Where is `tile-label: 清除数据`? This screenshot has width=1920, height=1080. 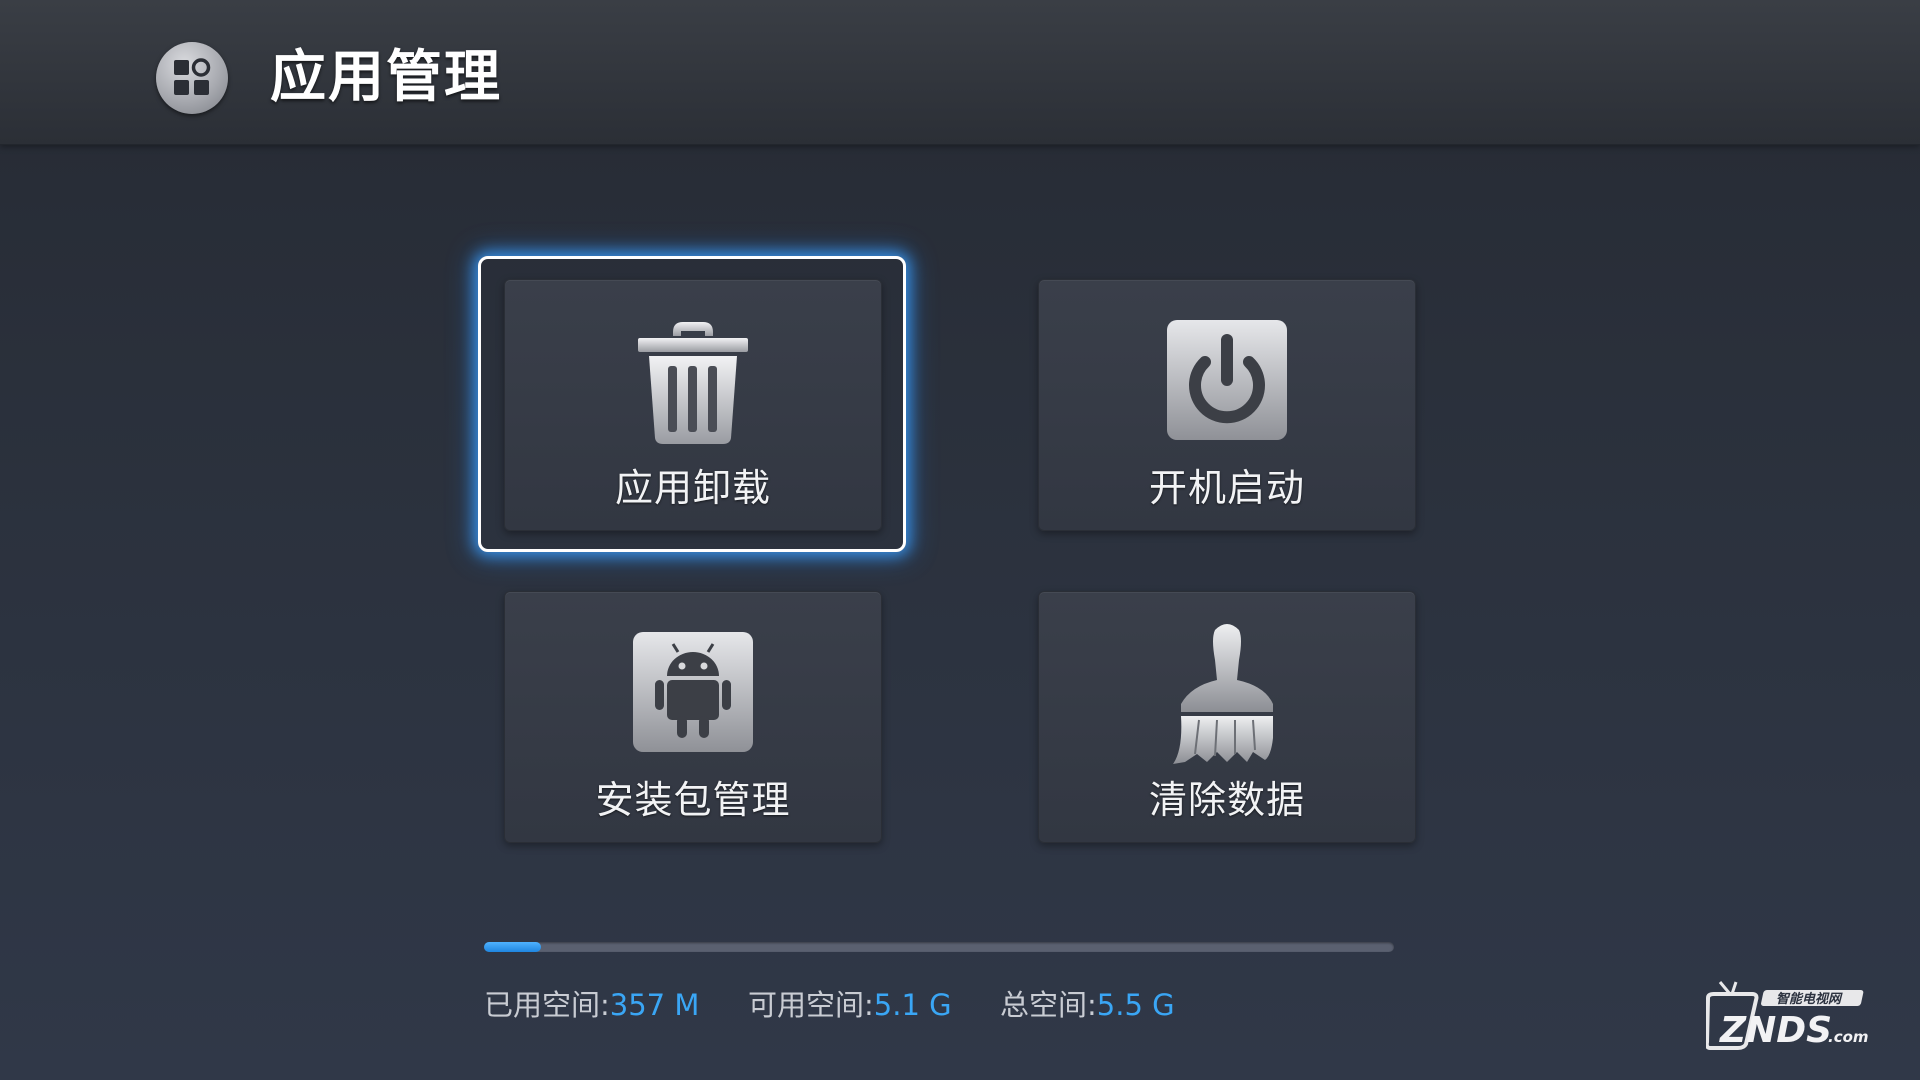
tile-label: 清除数据 is located at coordinates (1226, 800).